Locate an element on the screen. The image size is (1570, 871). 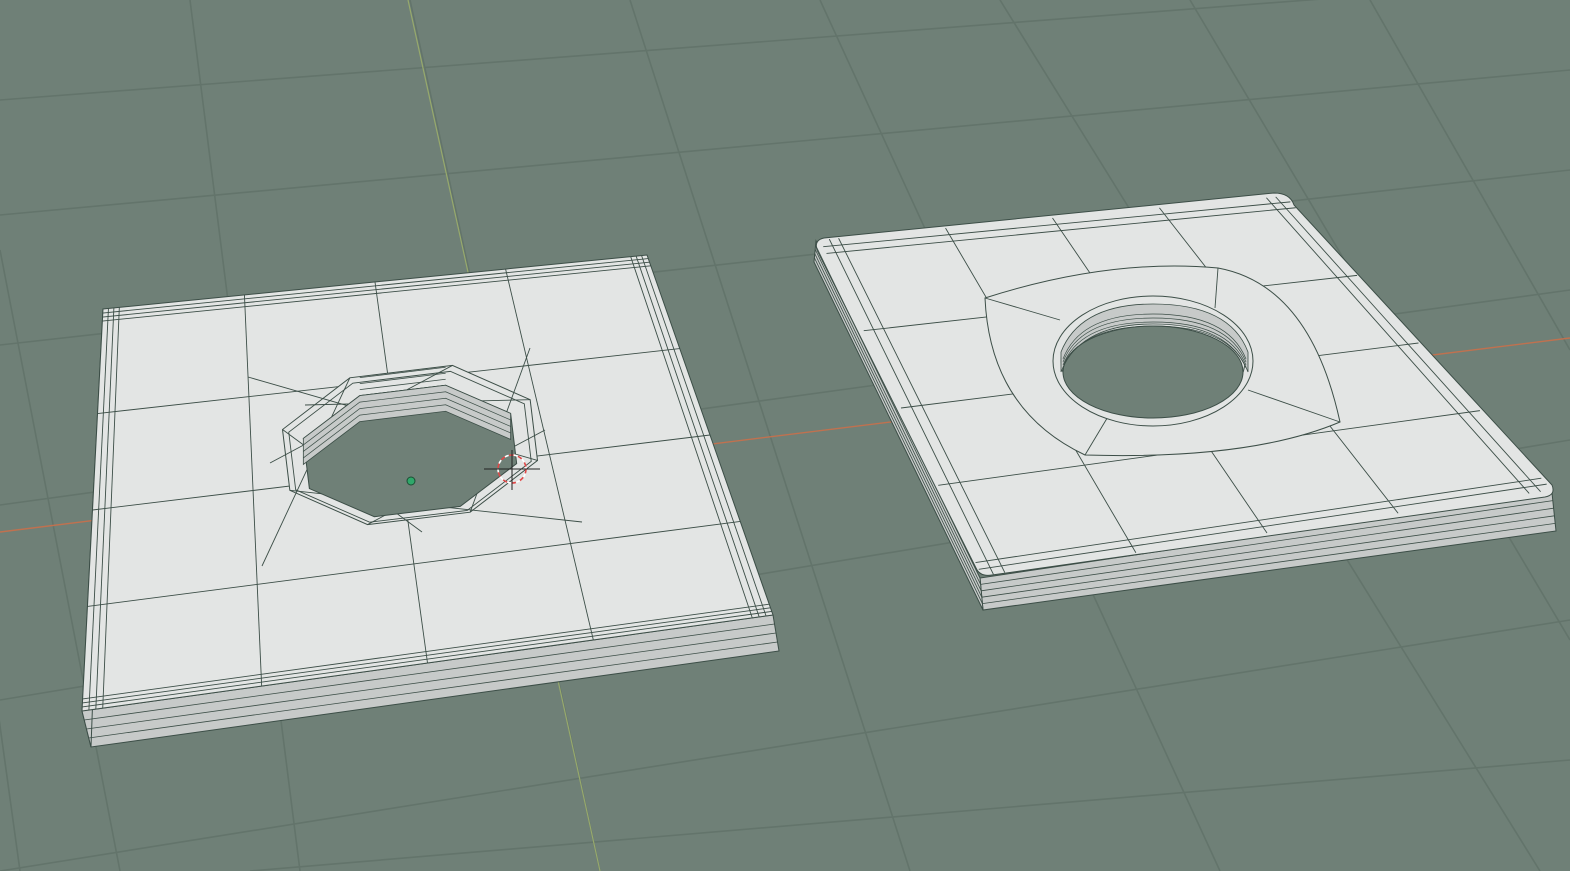
smooth-hole is located at coordinates (1153, 372).